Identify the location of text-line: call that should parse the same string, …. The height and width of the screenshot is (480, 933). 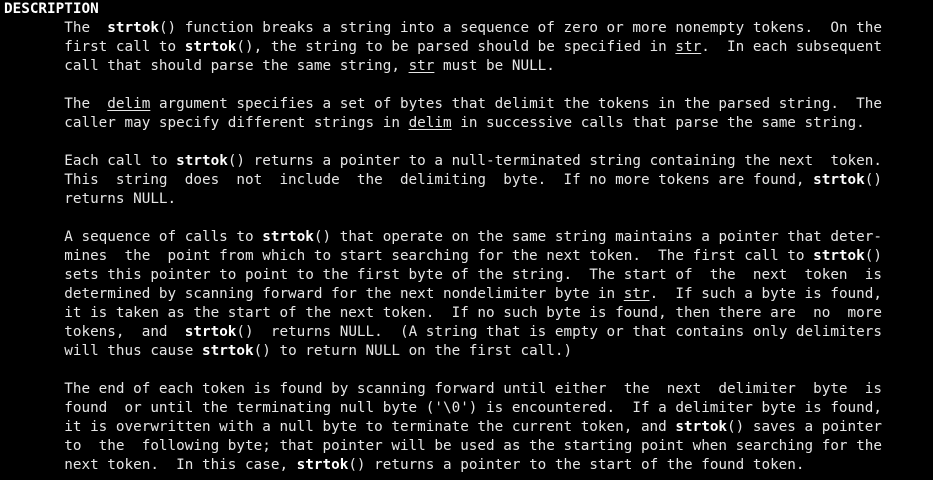
(468, 66).